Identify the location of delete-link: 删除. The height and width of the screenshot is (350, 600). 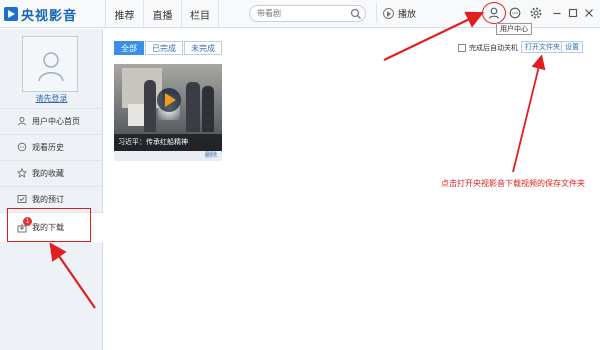
(211, 156).